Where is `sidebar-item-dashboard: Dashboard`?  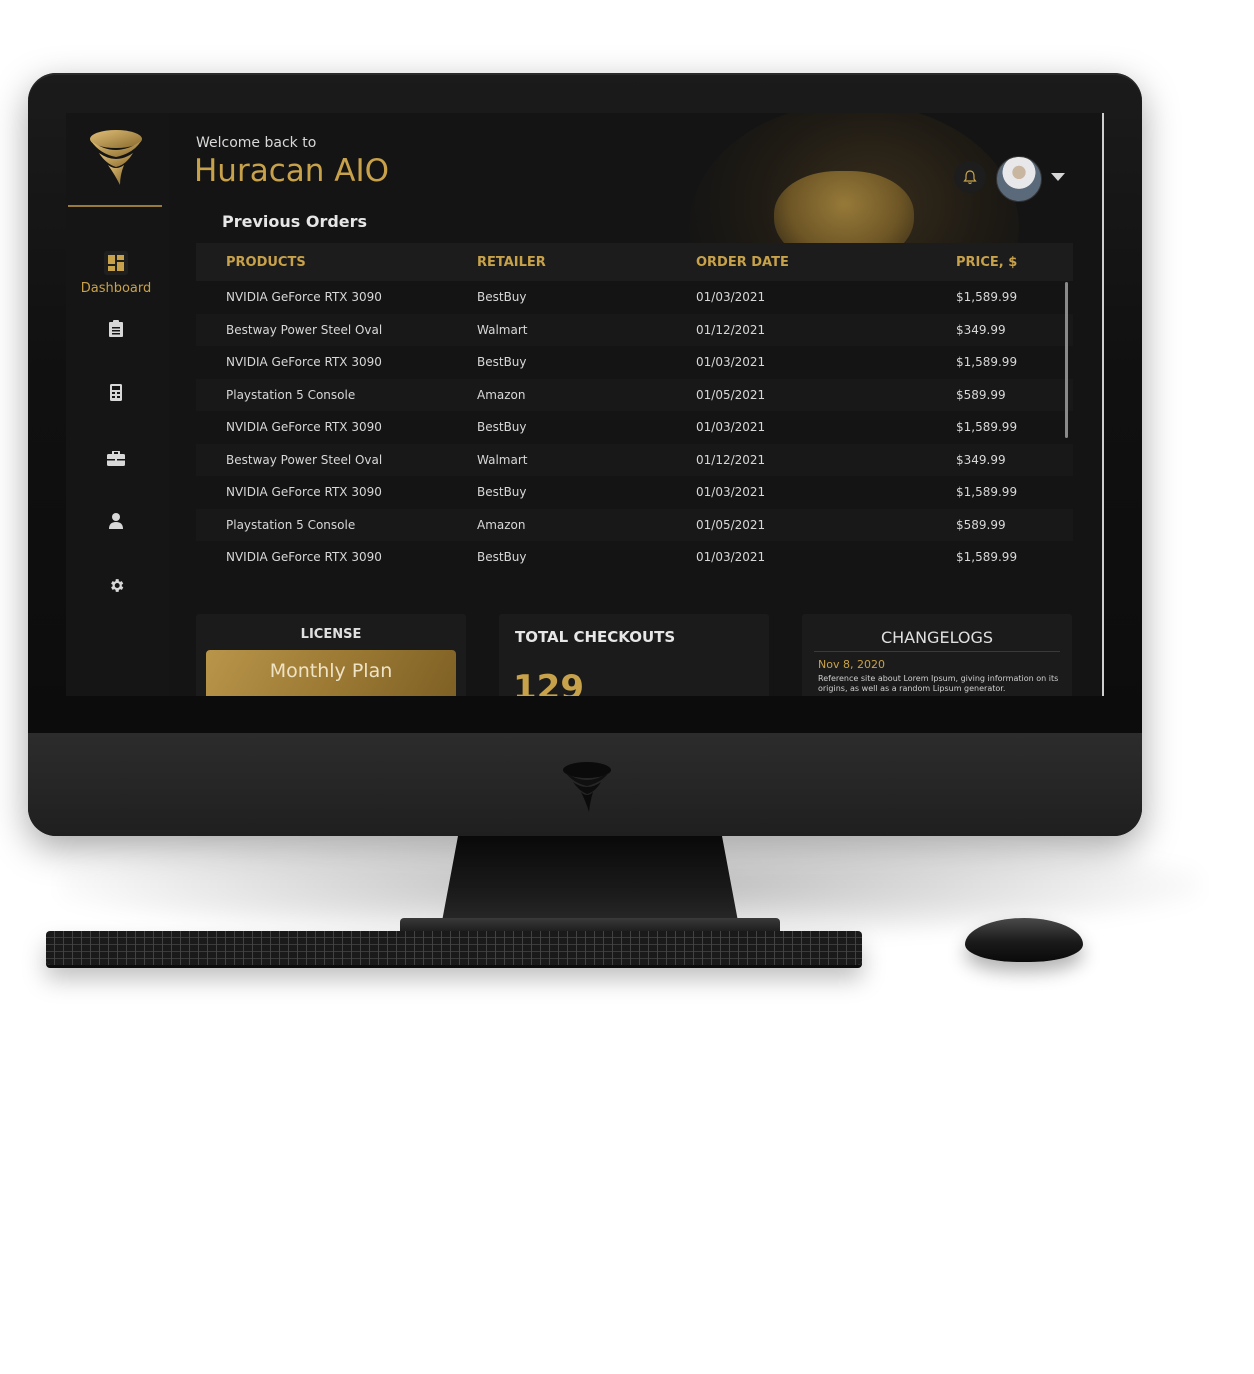
sidebar-item-dashboard: Dashboard is located at coordinates (116, 273).